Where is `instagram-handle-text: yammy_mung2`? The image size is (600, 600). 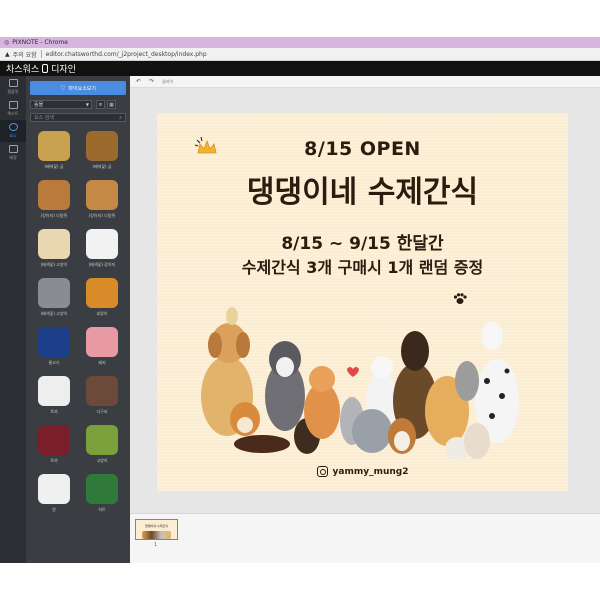
instagram-handle-text: yammy_mung2 is located at coordinates (370, 471).